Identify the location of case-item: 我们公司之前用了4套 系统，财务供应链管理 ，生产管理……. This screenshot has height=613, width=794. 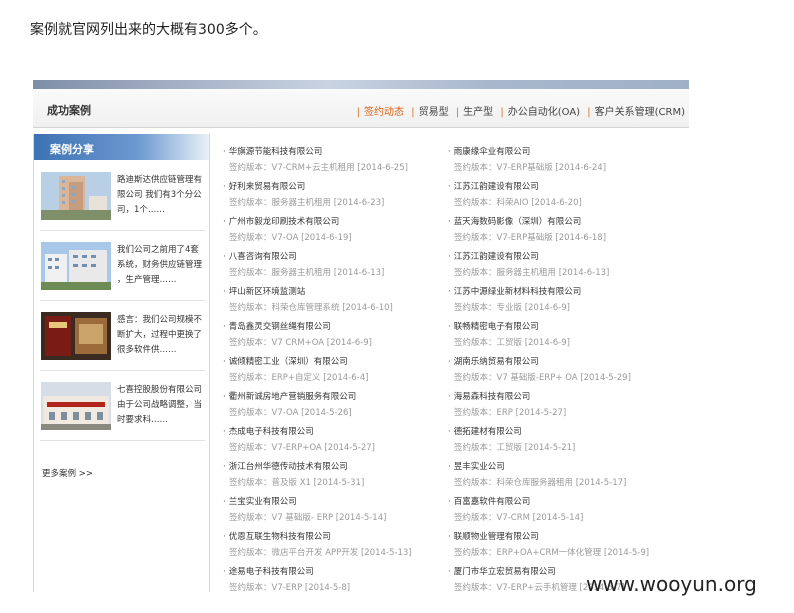
(122, 269).